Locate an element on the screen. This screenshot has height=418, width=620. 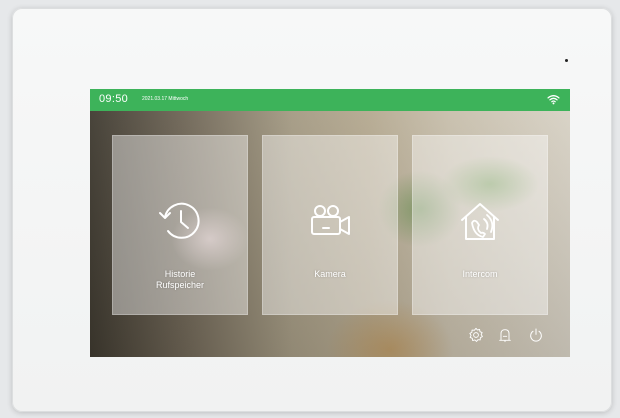
tile-history: Historie Rufspeicher is located at coordinates (180, 225).